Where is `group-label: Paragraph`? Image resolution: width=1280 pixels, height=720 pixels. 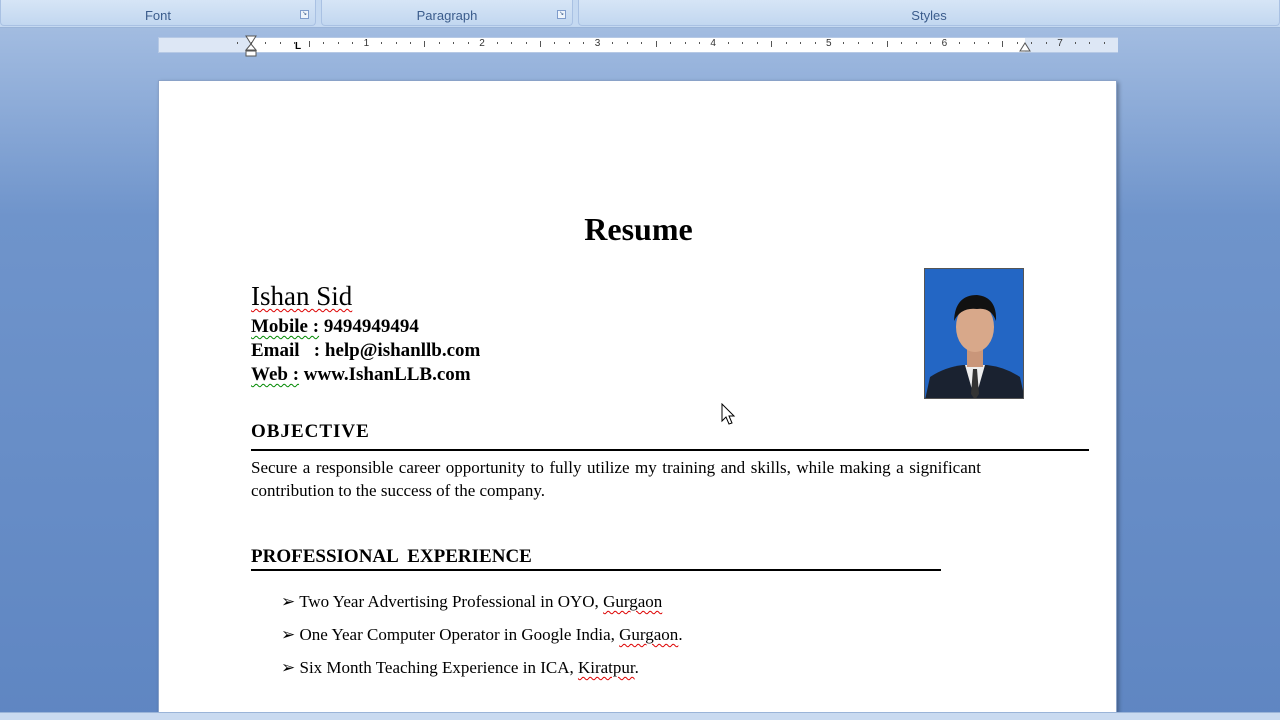
group-label: Paragraph is located at coordinates (447, 15).